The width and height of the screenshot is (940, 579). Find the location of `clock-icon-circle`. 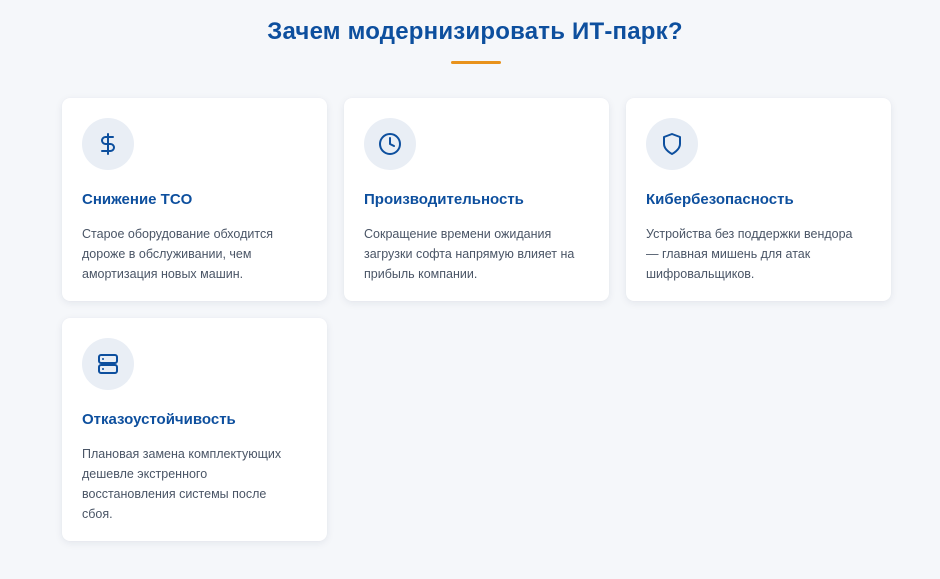

clock-icon-circle is located at coordinates (390, 144).